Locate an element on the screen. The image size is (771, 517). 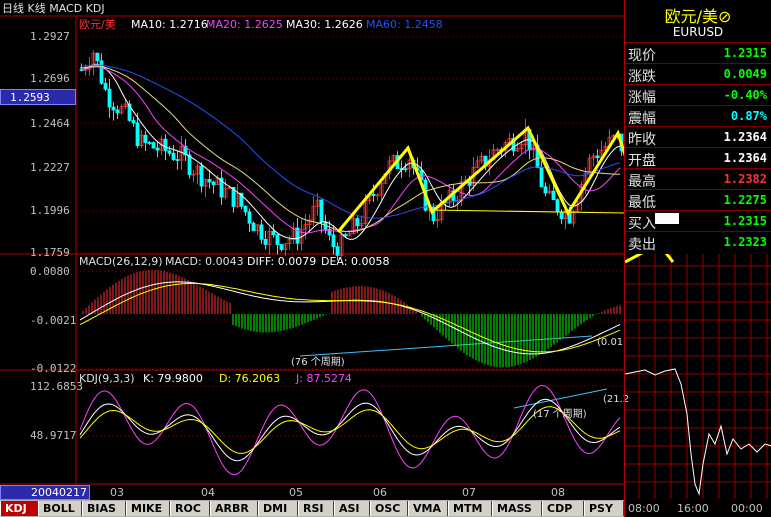
month-label: 03 is located at coordinates (117, 492).